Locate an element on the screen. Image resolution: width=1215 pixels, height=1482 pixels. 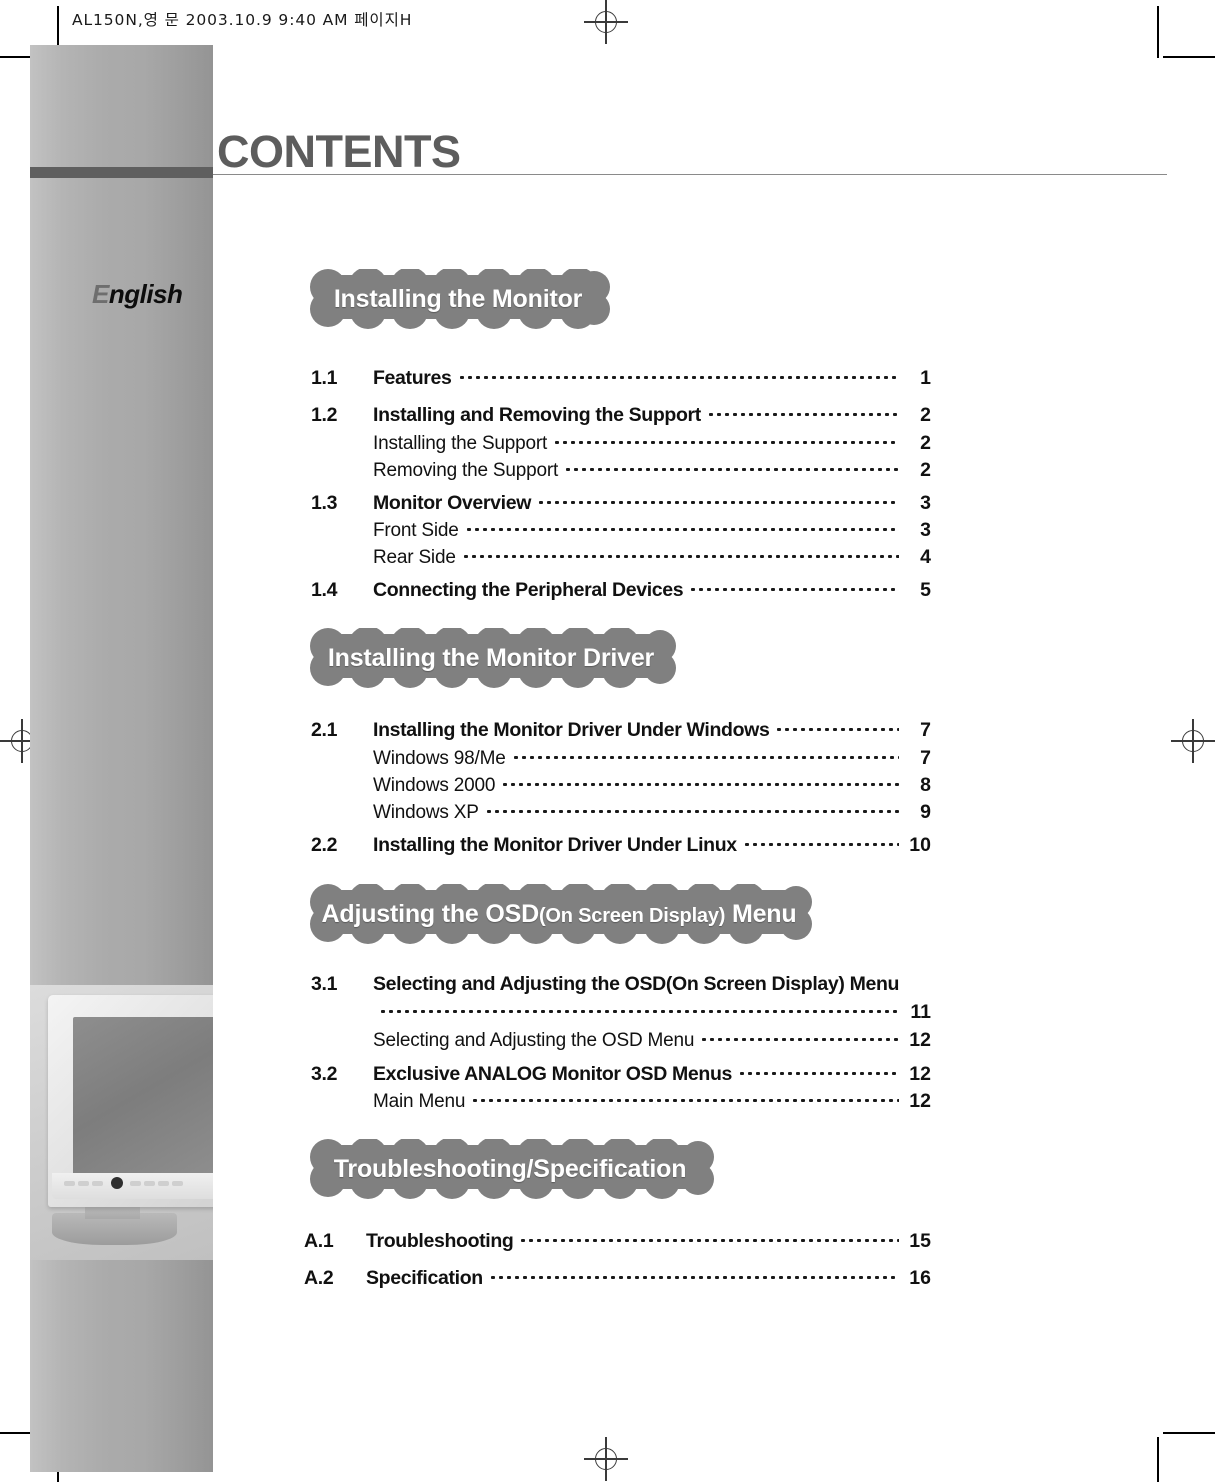
language-tag: English is located at coordinates (137, 294).